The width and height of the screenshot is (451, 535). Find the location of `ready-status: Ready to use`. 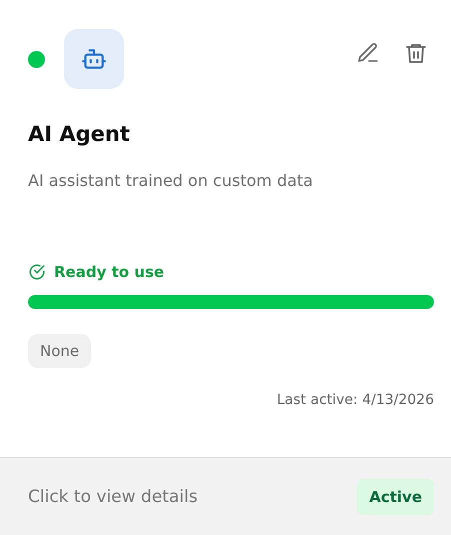

ready-status: Ready to use is located at coordinates (109, 272).